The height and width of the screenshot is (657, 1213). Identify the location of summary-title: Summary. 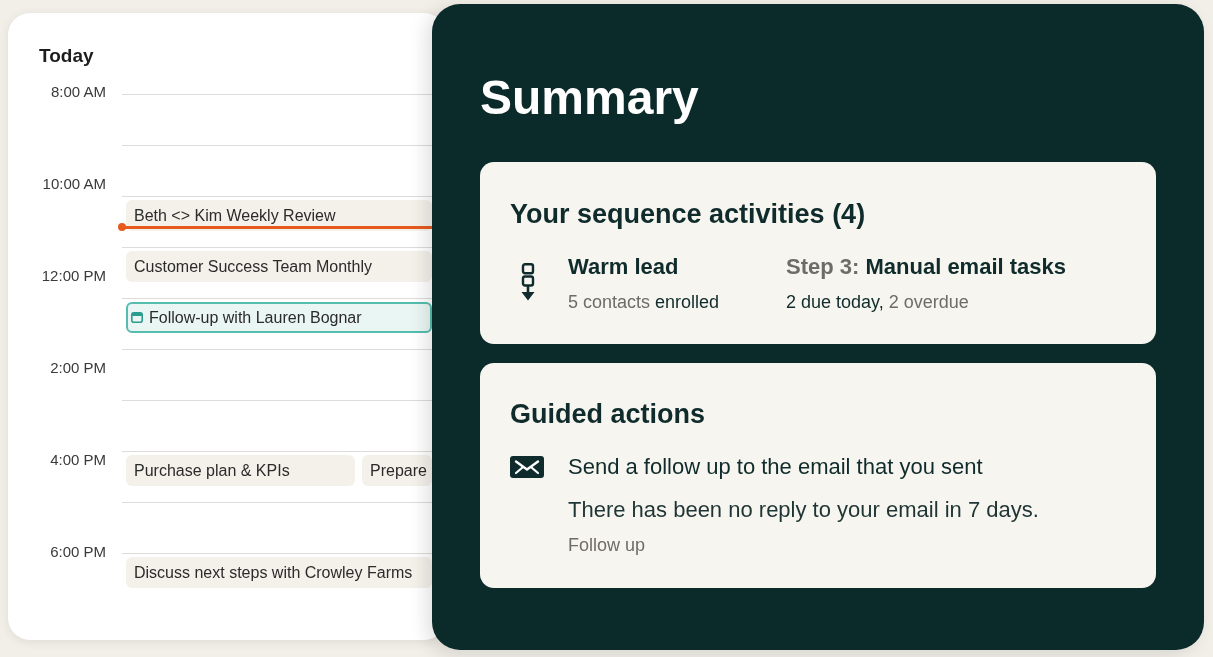
(589, 98).